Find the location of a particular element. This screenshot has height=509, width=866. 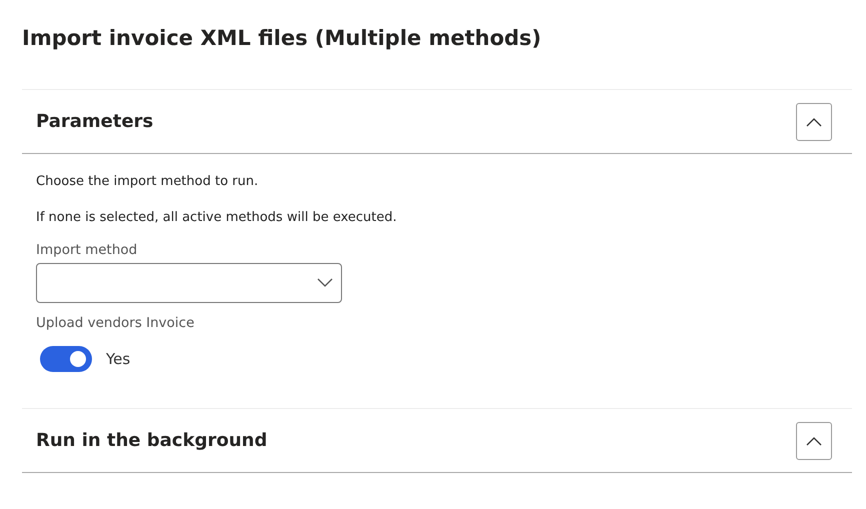

section-title: Run in the background is located at coordinates (152, 440).